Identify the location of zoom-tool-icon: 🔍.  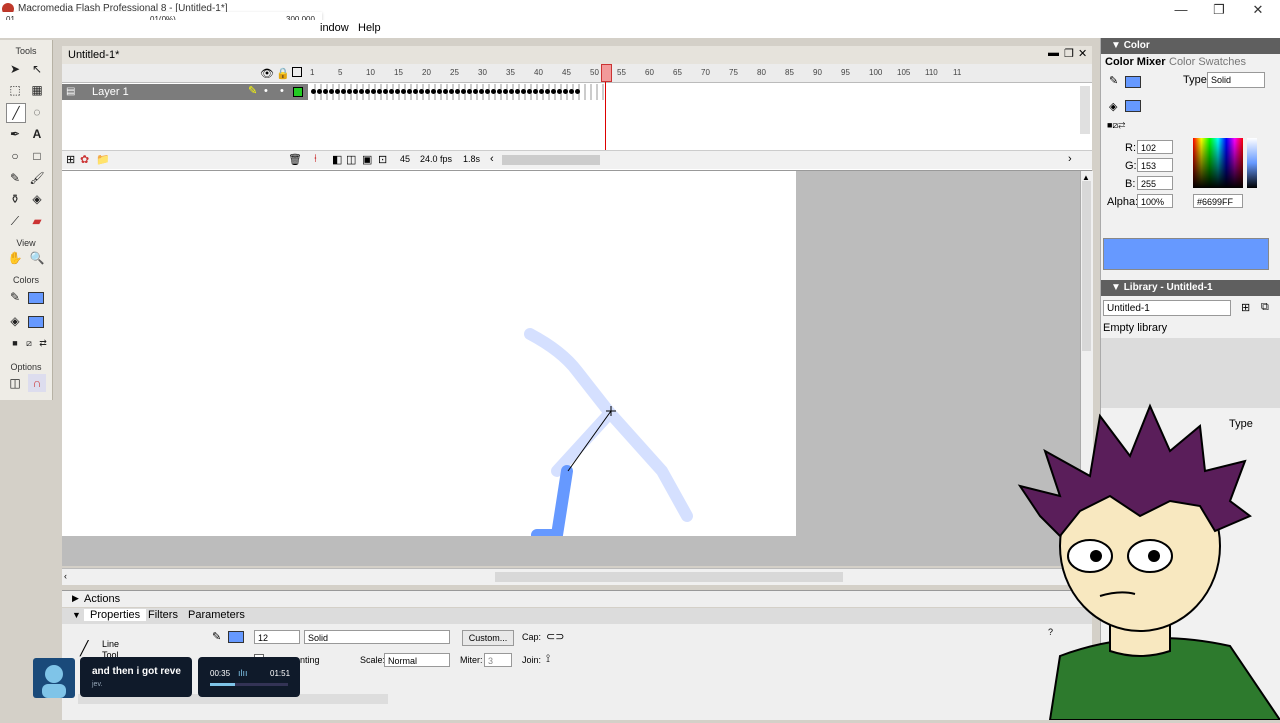
(37, 258).